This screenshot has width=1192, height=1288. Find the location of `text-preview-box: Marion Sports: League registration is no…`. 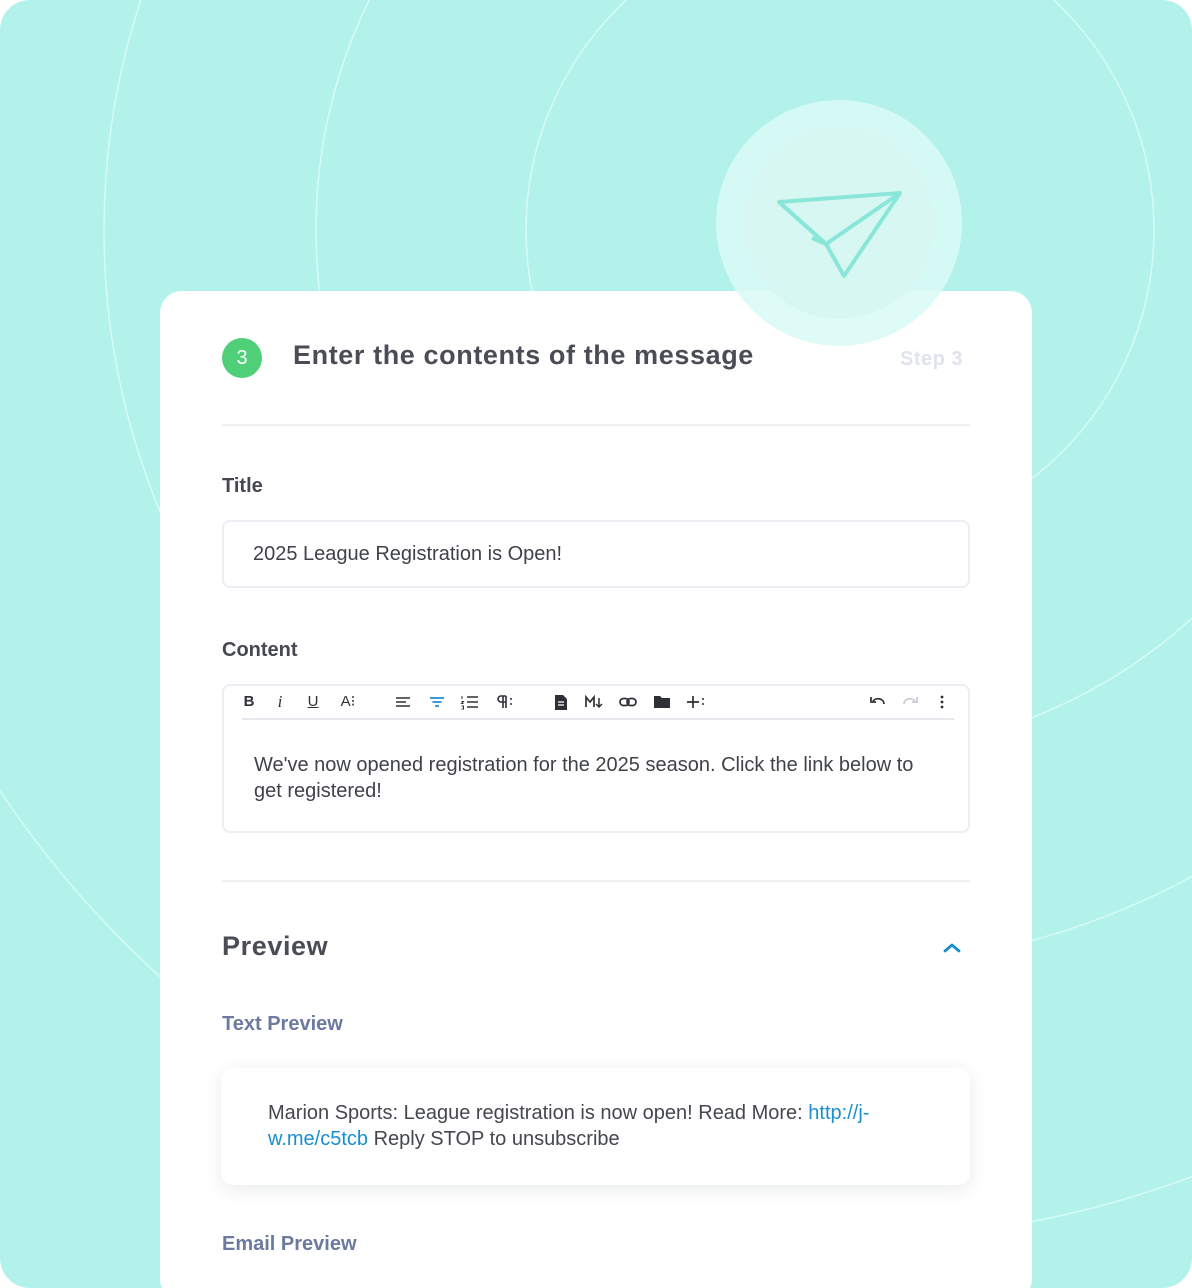

text-preview-box: Marion Sports: League registration is no… is located at coordinates (595, 1126).